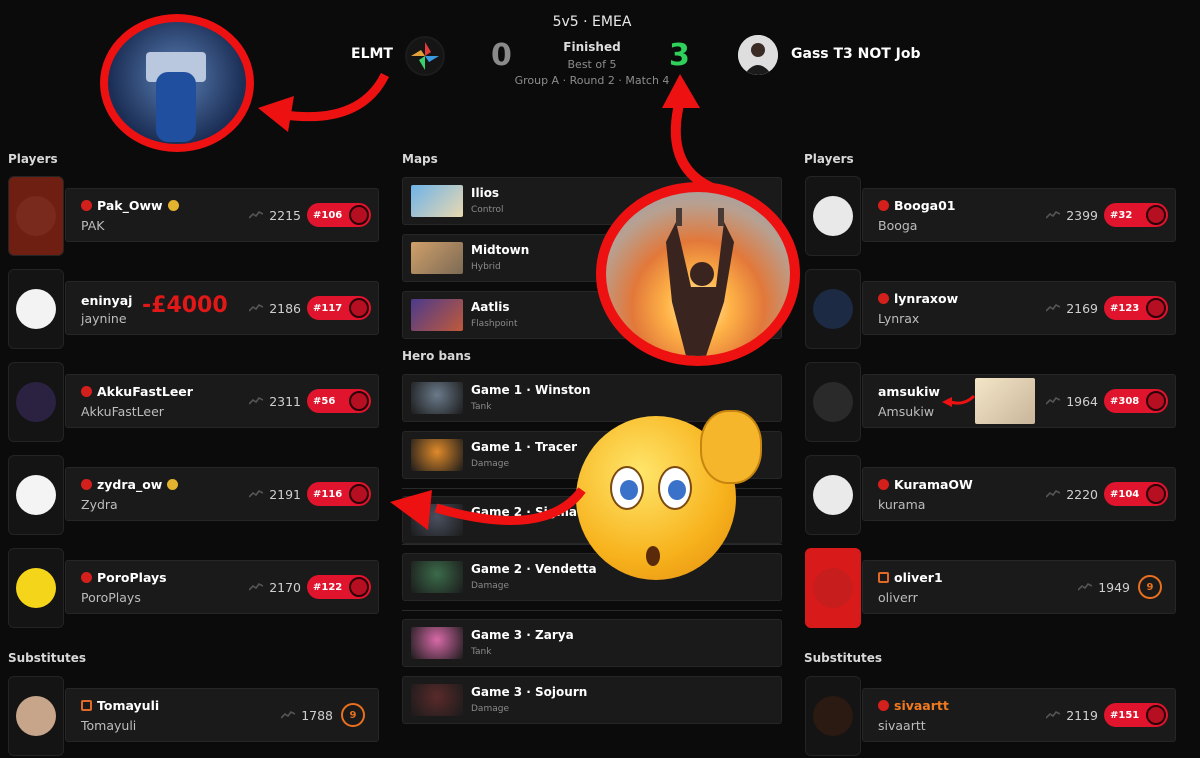  Describe the element at coordinates (925, 484) in the screenshot. I see `player-name: KuramaOW` at that location.